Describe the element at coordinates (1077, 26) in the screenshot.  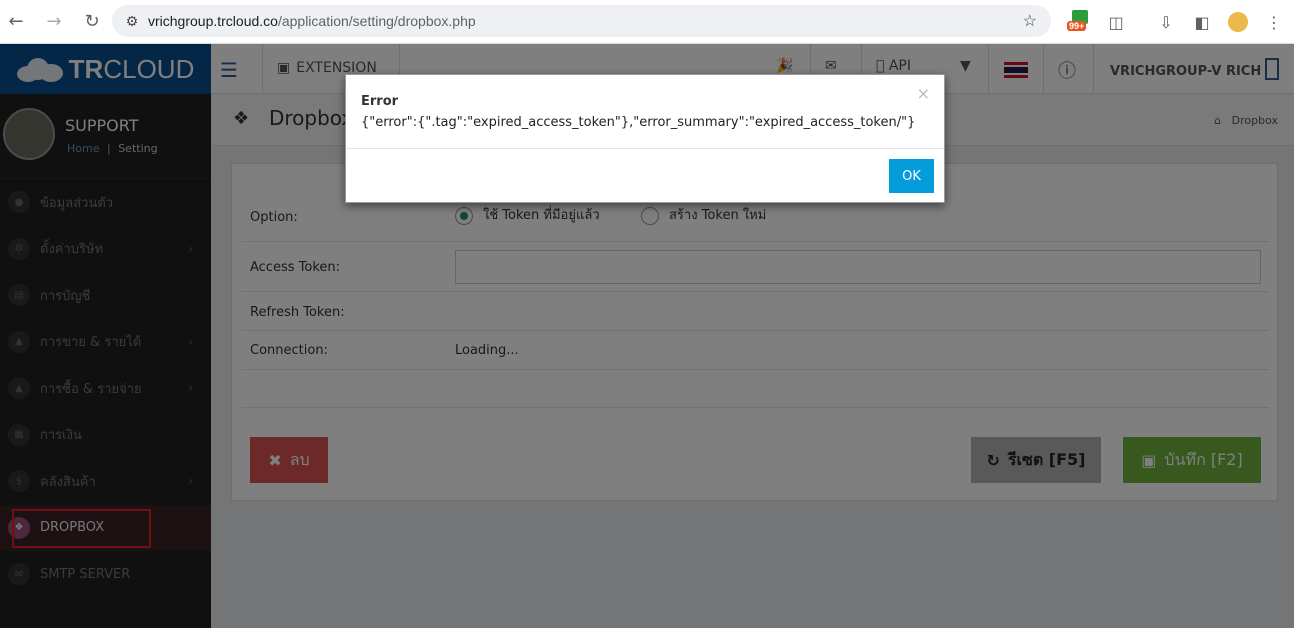
I see `notification-badge: 99+` at that location.